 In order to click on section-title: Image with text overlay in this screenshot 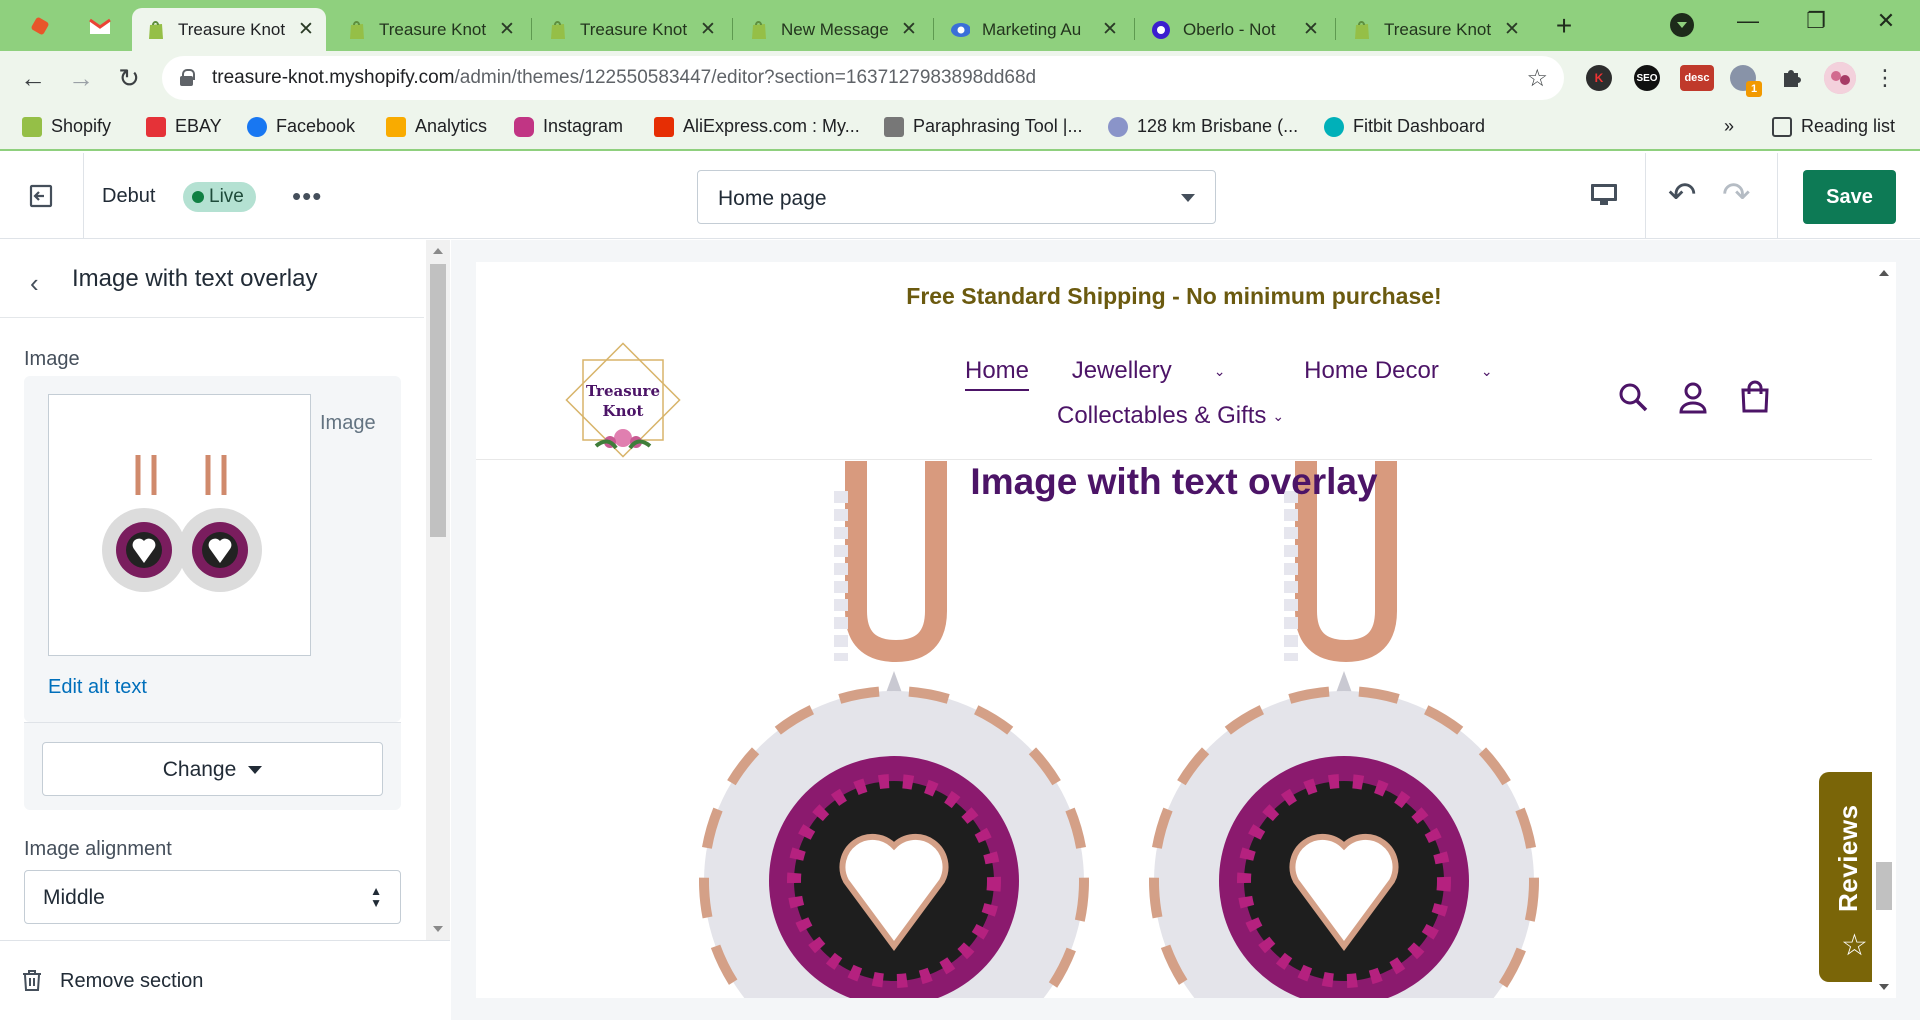, I will do `click(195, 278)`.